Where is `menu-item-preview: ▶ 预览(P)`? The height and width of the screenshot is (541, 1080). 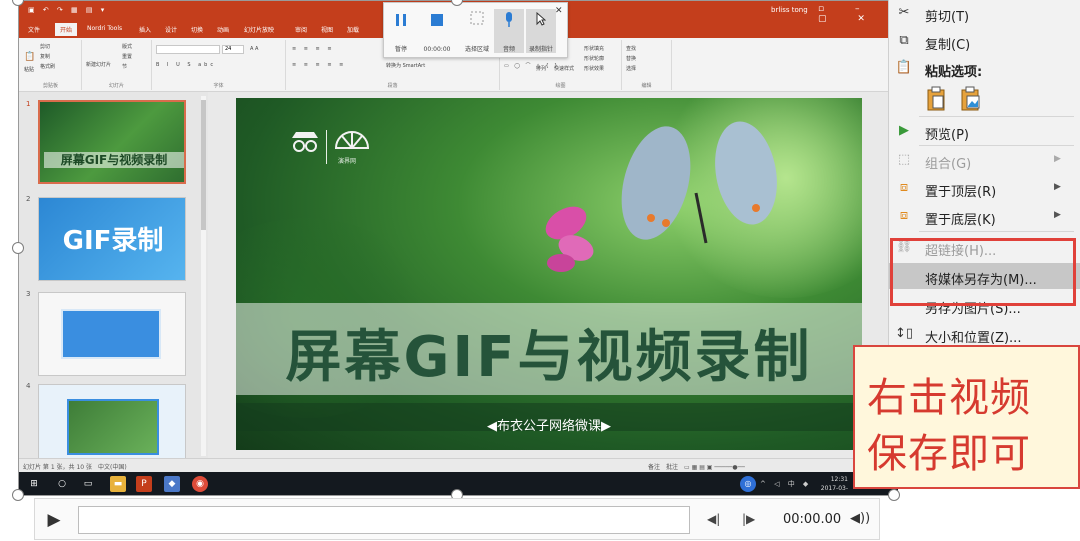
menu-item-preview: ▶ 预览(P) is located at coordinates (984, 131).